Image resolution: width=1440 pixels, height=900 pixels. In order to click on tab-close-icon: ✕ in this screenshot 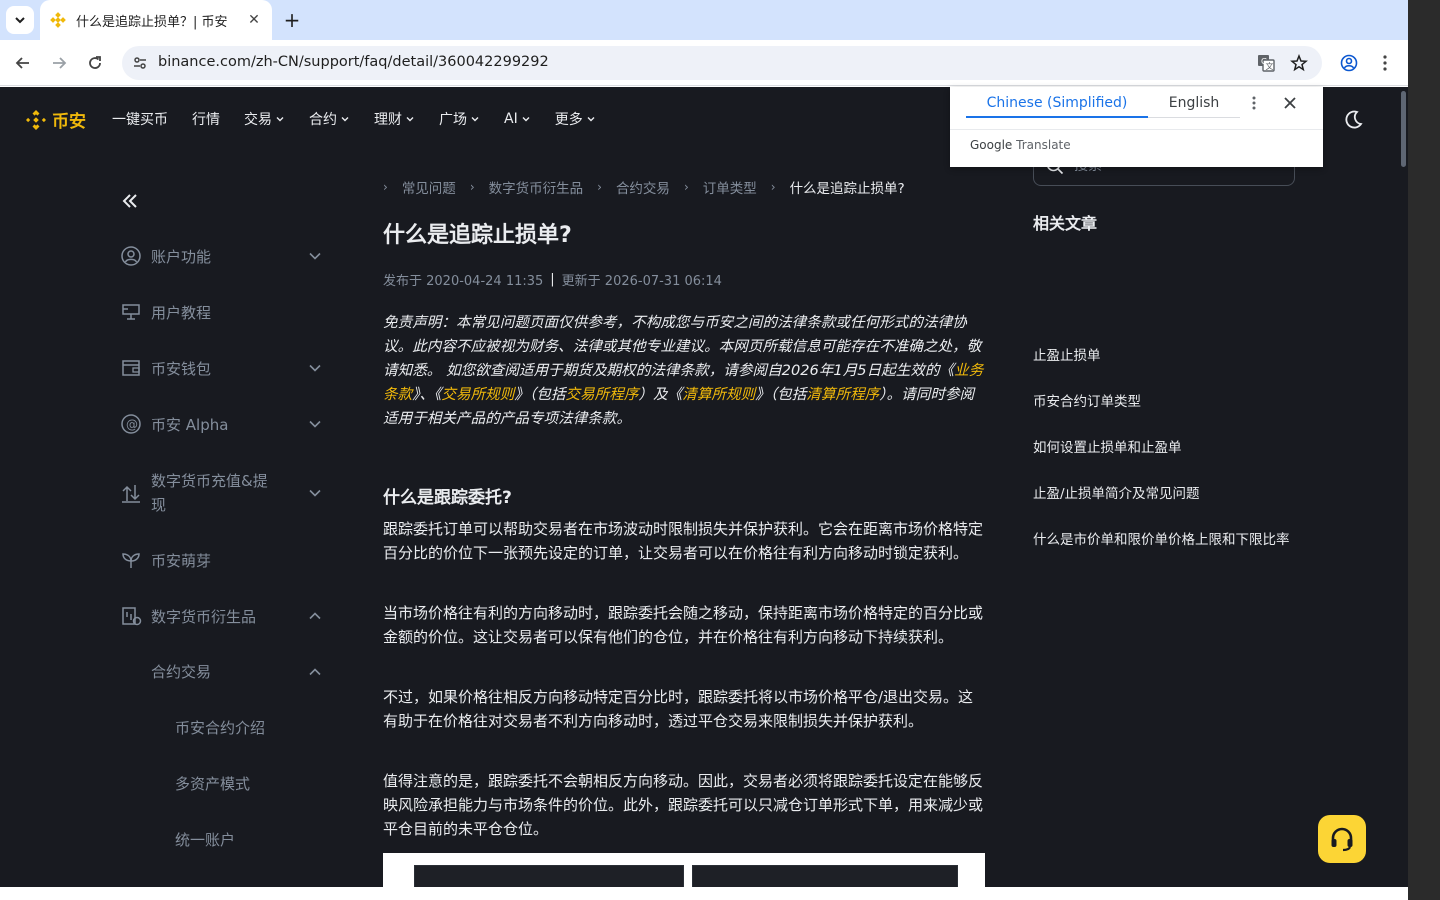, I will do `click(254, 20)`.